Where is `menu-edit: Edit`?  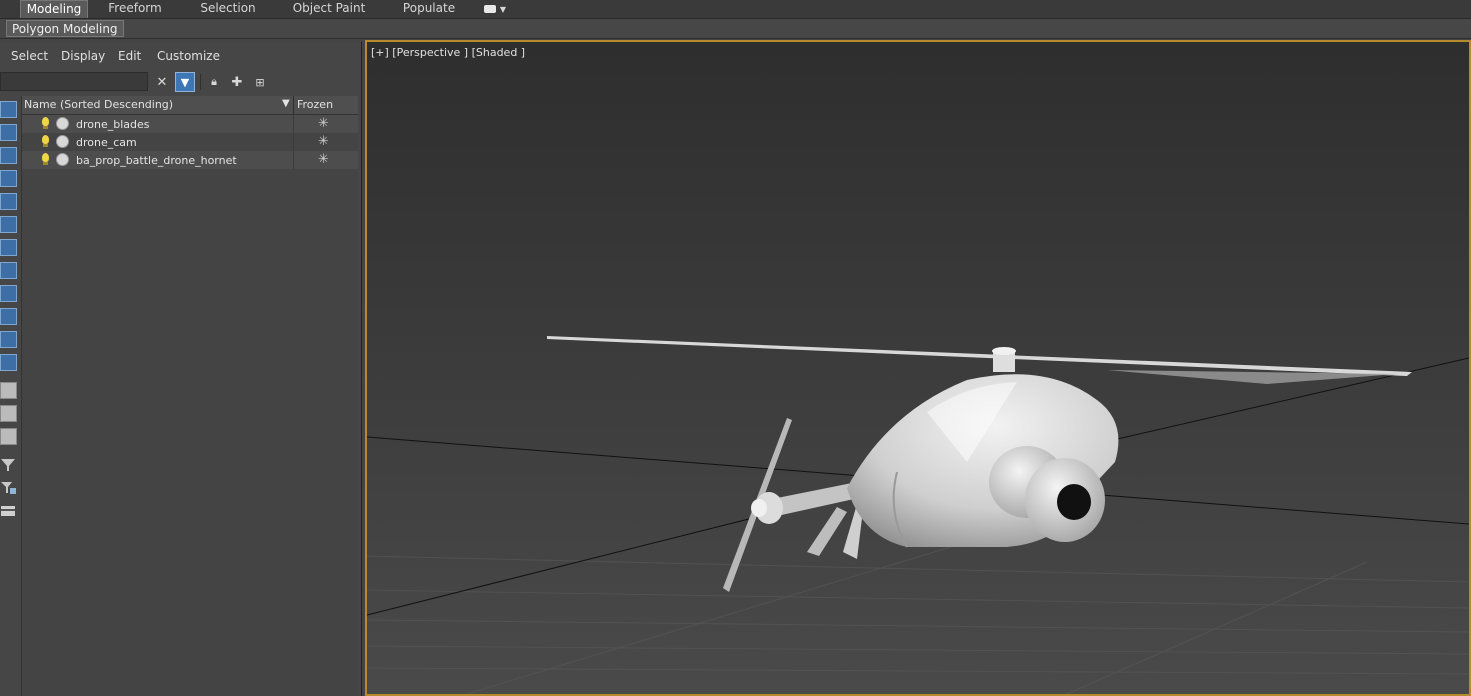 menu-edit: Edit is located at coordinates (129, 56).